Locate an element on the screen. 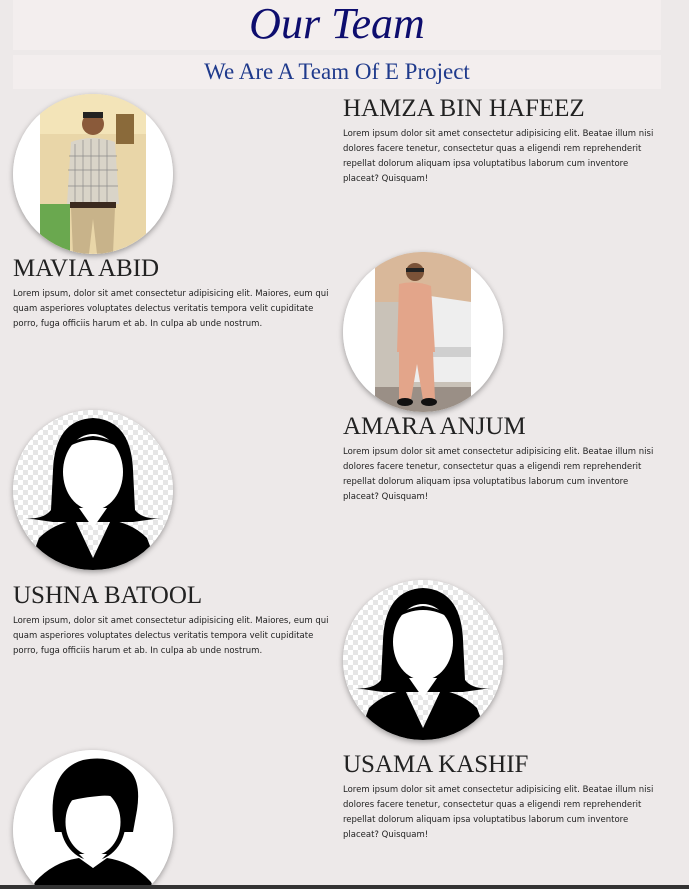 This screenshot has height=889, width=689. page-subtitle: We Are A Team Of E Project is located at coordinates (337, 71).